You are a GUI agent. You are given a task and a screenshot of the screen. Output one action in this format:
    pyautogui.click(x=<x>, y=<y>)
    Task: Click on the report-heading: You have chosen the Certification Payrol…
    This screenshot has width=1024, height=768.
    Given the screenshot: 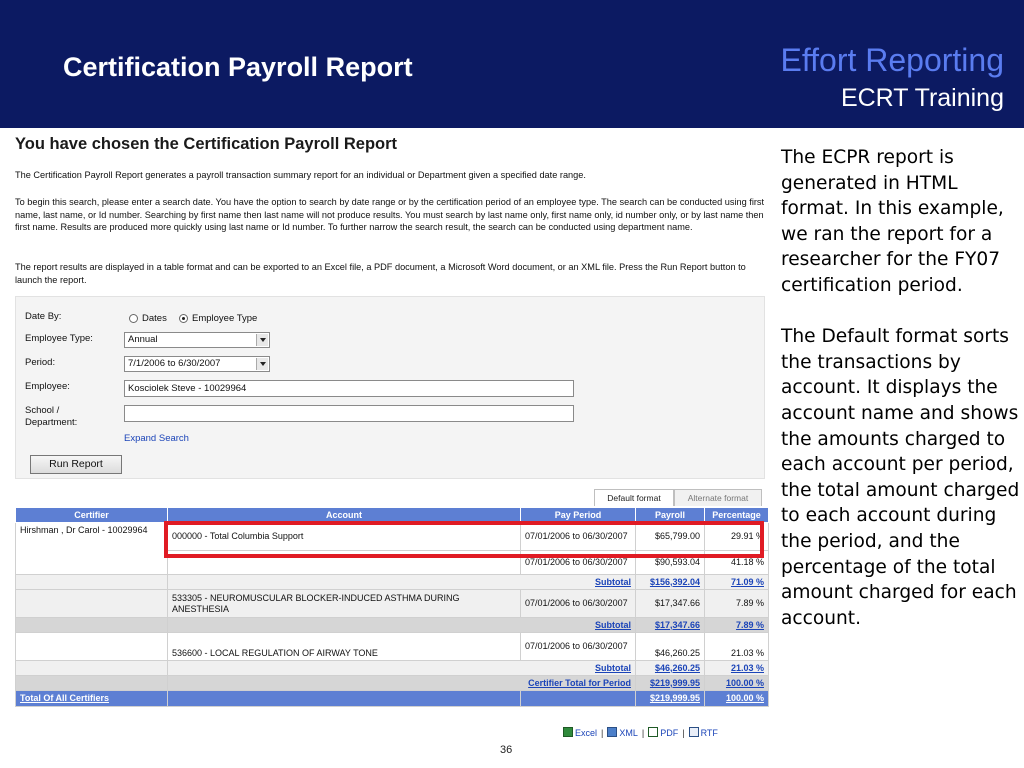 What is the action you would take?
    pyautogui.click(x=206, y=144)
    